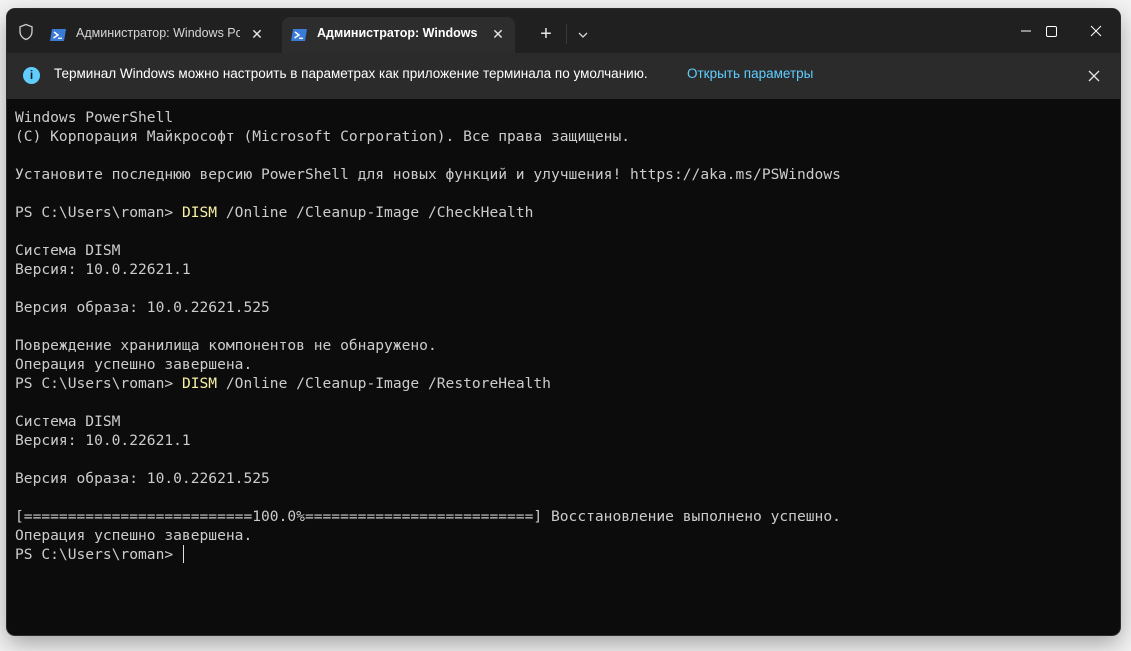  What do you see at coordinates (31, 75) in the screenshot?
I see `info-icon: i` at bounding box center [31, 75].